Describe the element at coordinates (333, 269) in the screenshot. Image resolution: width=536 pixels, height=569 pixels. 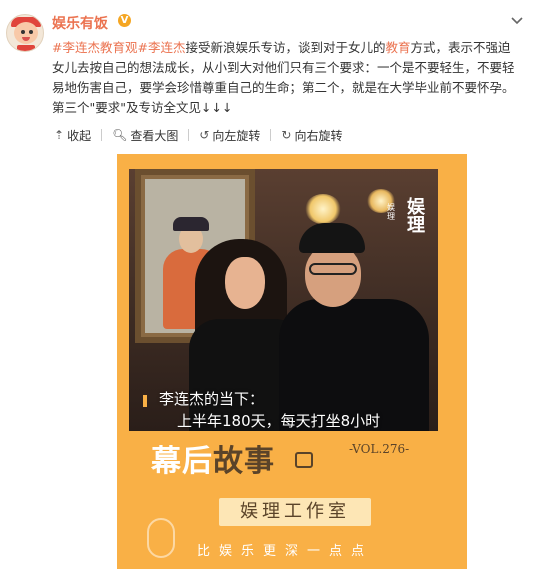
I see `person-right-glasses` at that location.